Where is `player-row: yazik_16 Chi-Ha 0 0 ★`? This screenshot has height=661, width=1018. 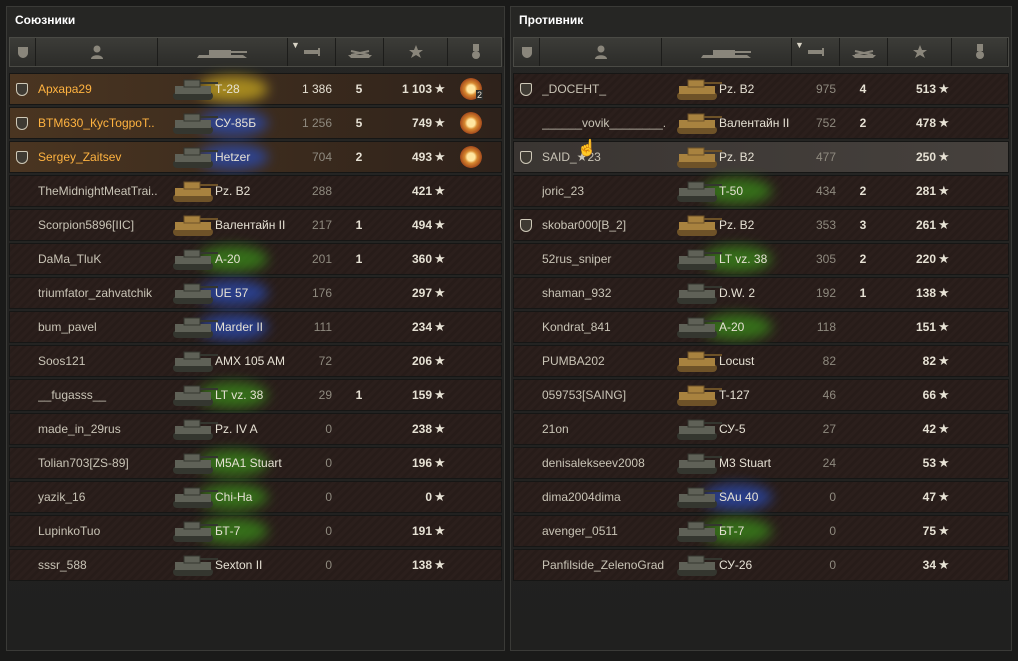 player-row: yazik_16 Chi-Ha 0 0 ★ is located at coordinates (255, 497).